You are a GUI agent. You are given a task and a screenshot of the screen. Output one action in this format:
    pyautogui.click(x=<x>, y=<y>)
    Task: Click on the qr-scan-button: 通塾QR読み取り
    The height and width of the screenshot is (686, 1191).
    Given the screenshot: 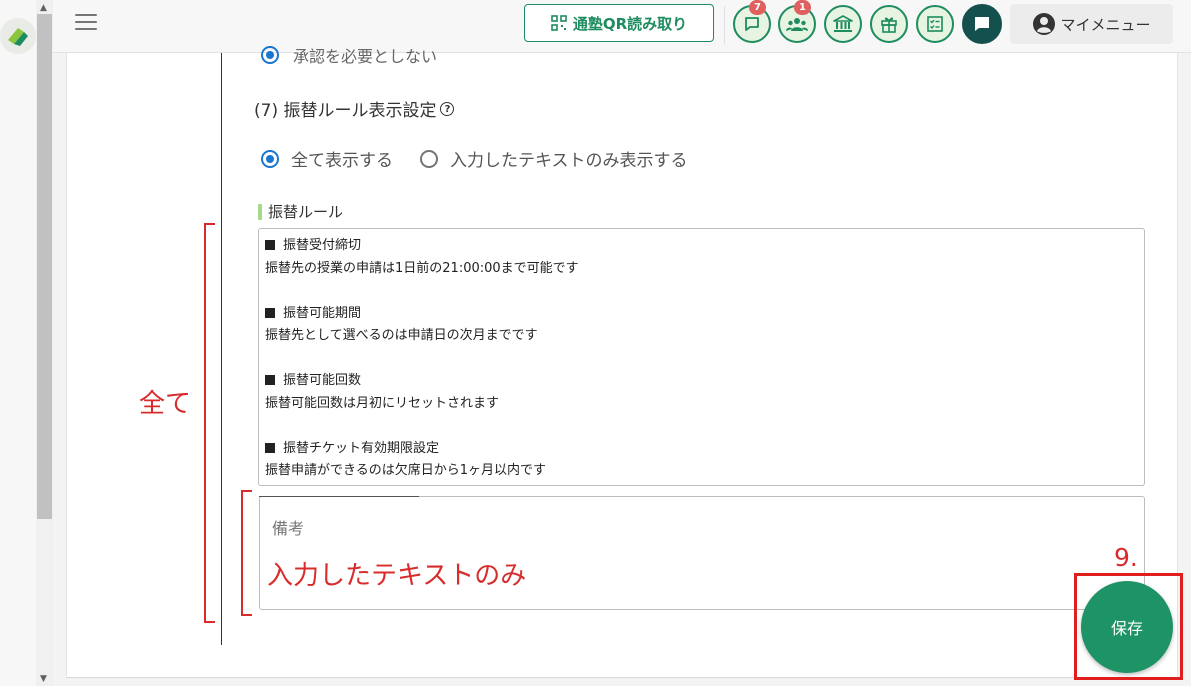 What is the action you would take?
    pyautogui.click(x=619, y=23)
    